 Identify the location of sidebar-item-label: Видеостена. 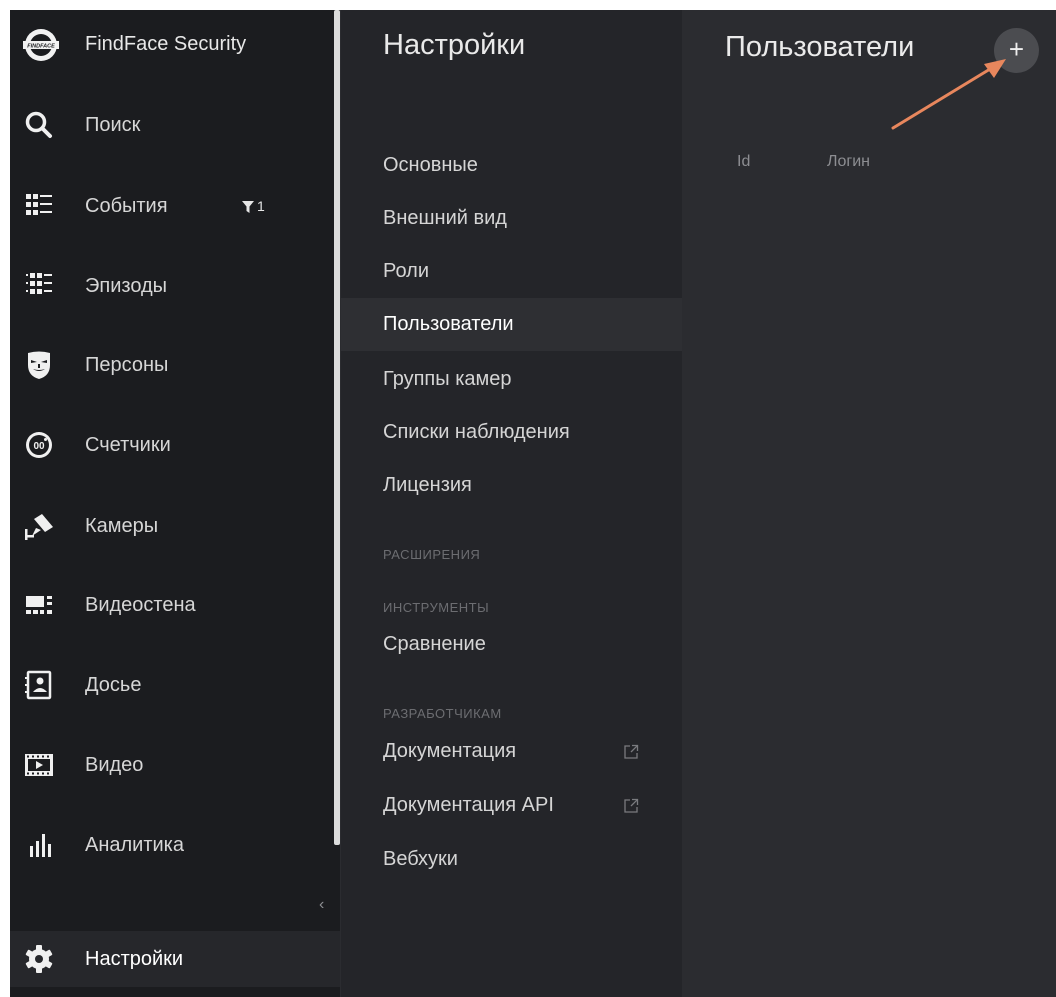
(140, 605).